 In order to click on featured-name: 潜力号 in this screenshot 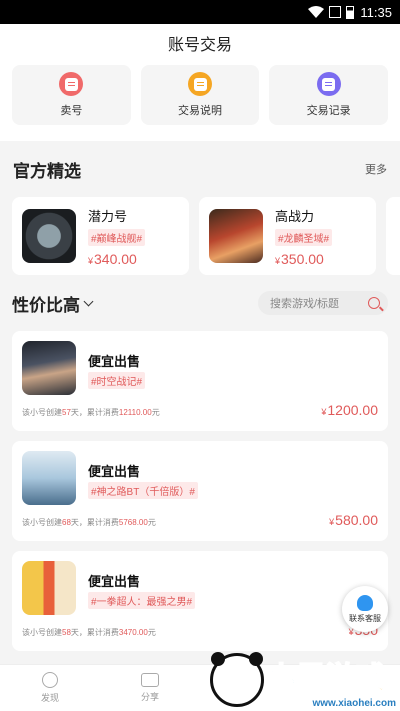, I will do `click(108, 216)`.